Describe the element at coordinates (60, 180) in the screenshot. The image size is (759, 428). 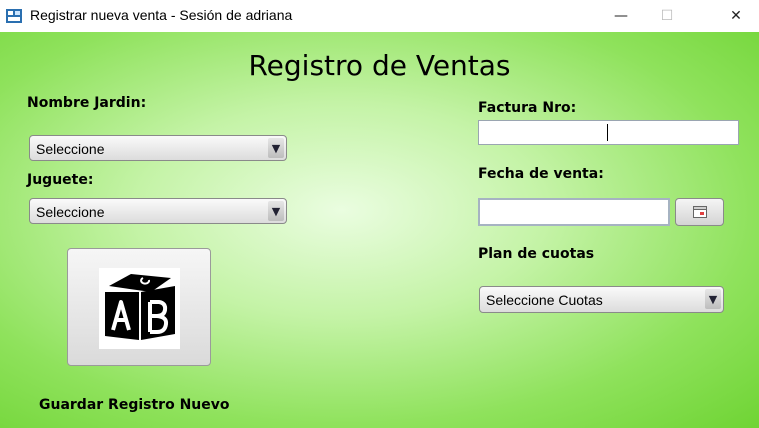
I see `juguete-label: Juguete:` at that location.